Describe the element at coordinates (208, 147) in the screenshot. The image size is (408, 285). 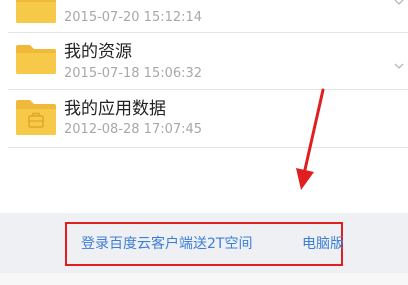
I see `divider` at that location.